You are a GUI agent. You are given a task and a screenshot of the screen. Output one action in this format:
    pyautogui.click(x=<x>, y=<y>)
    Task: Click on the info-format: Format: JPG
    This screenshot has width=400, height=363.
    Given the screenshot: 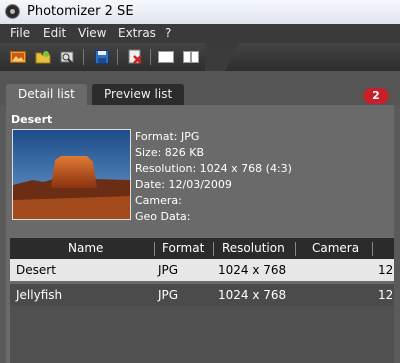 What is the action you would take?
    pyautogui.click(x=167, y=136)
    